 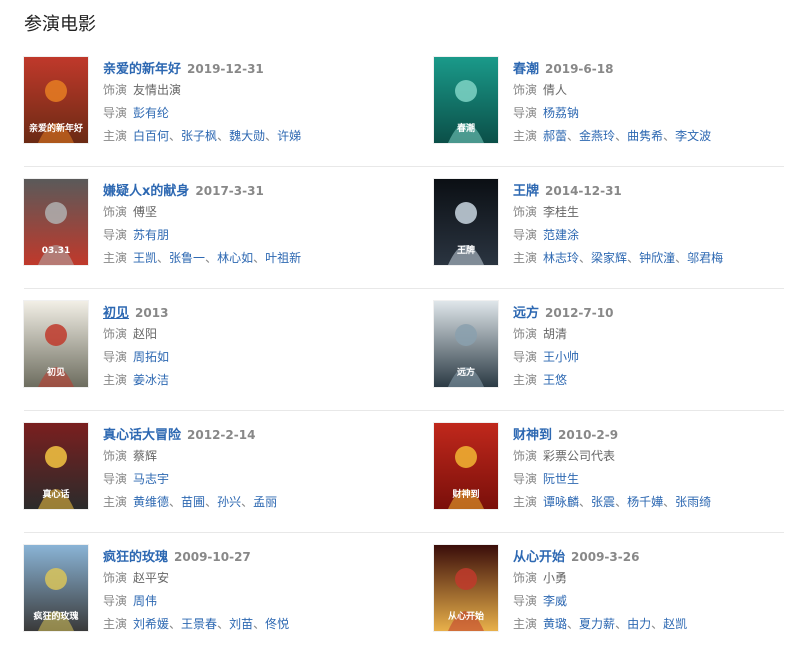 What do you see at coordinates (151, 136) in the screenshot?
I see `cast-member-link: 白百何` at bounding box center [151, 136].